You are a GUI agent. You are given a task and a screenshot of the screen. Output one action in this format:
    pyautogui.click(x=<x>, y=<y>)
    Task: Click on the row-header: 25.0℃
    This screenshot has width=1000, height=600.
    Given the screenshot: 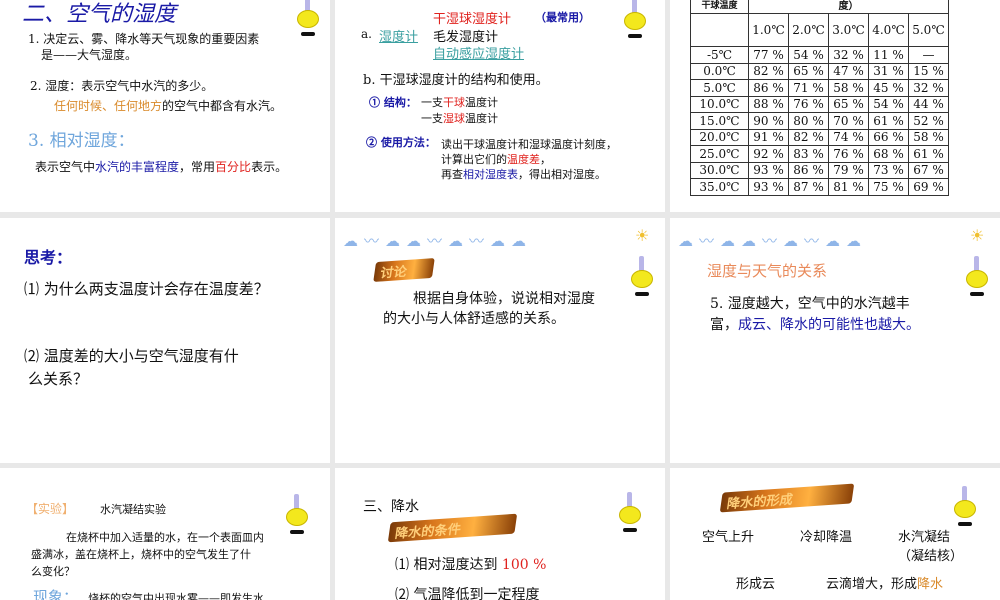 What is the action you would take?
    pyautogui.click(x=719, y=154)
    